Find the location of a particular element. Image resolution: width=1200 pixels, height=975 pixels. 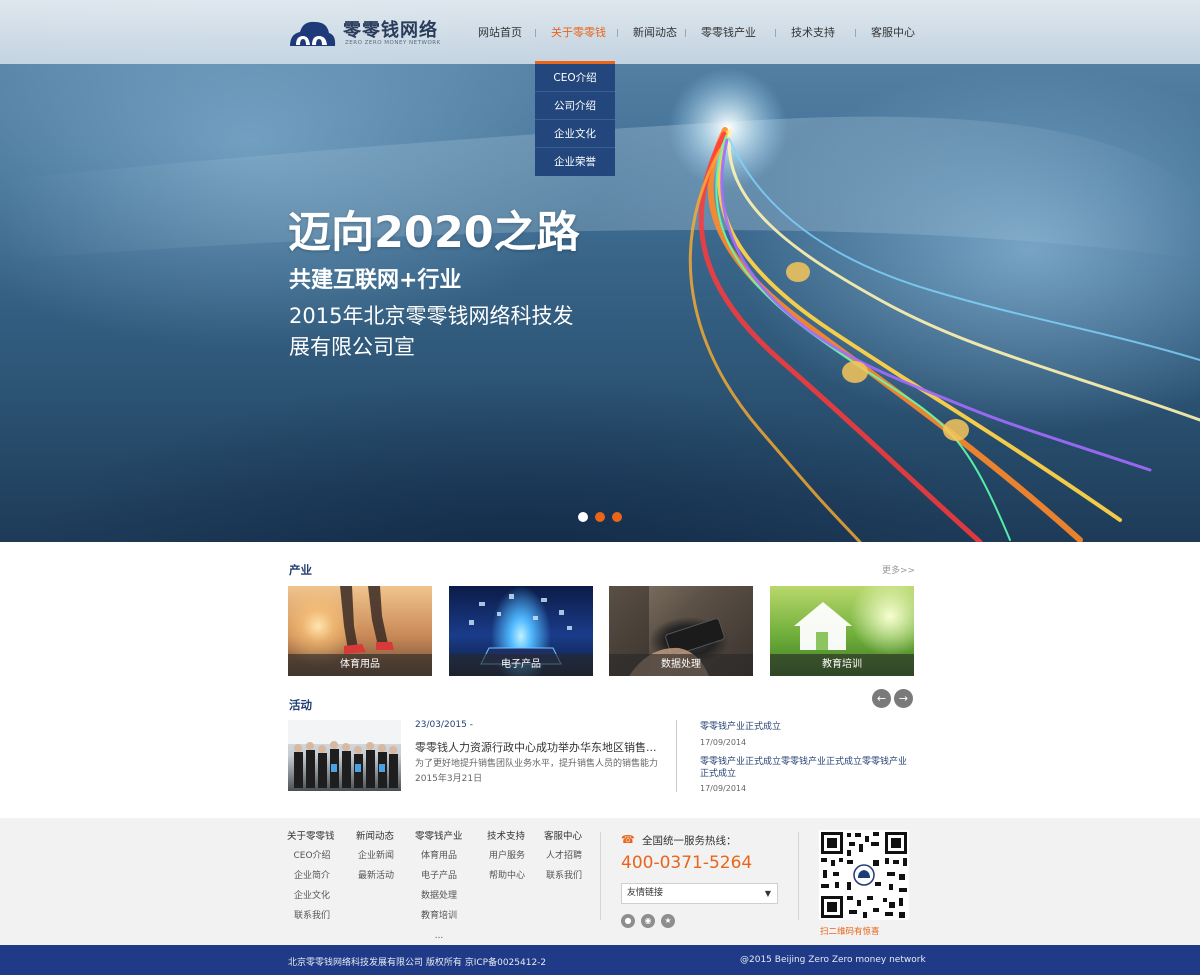

industry-card-label: 电子产品 is located at coordinates (521, 665).